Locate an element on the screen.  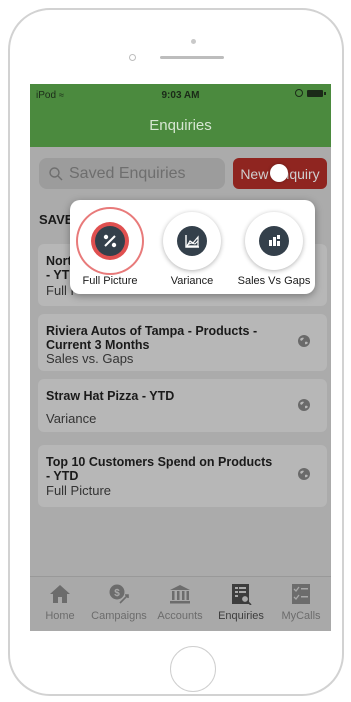
tab-accounts: Accounts is located at coordinates (180, 604).